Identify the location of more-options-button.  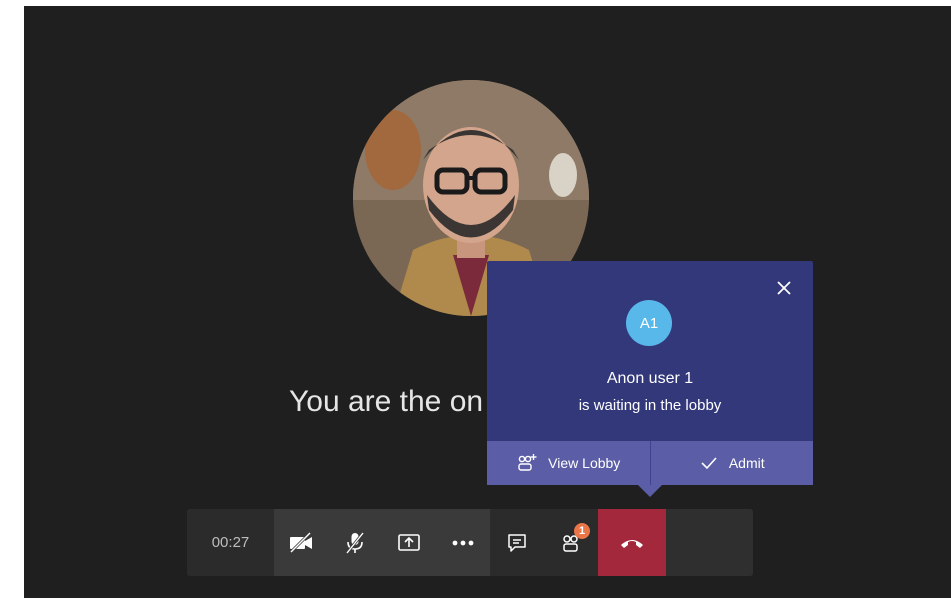
(463, 542).